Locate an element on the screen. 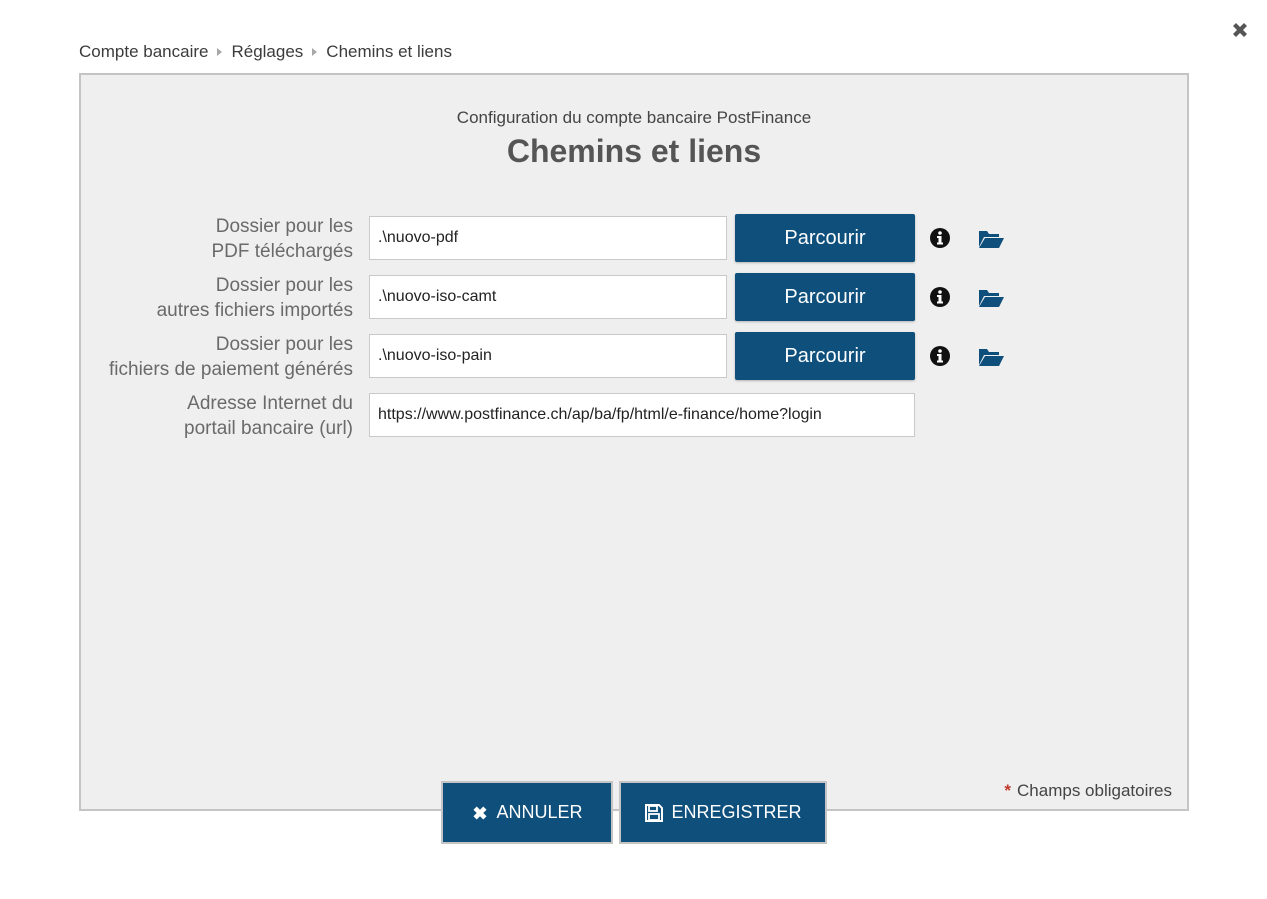  required-note-text: Champs obligatoires is located at coordinates (1094, 790).